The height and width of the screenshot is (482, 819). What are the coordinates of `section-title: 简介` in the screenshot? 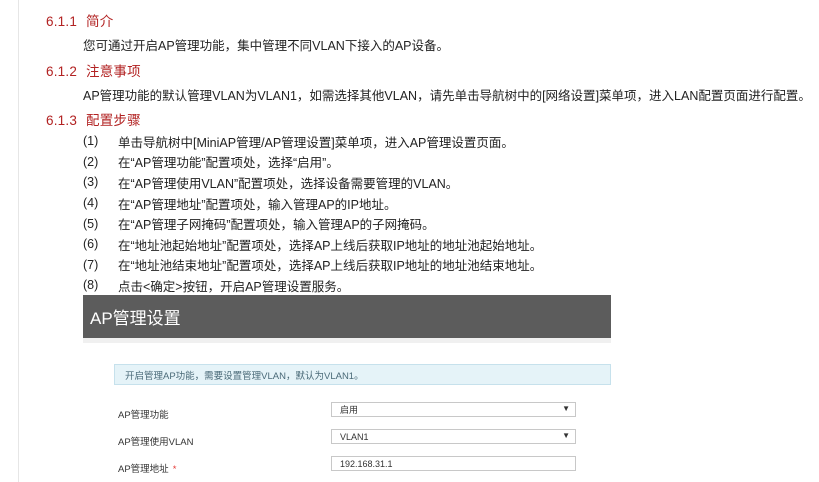 It's located at (100, 21).